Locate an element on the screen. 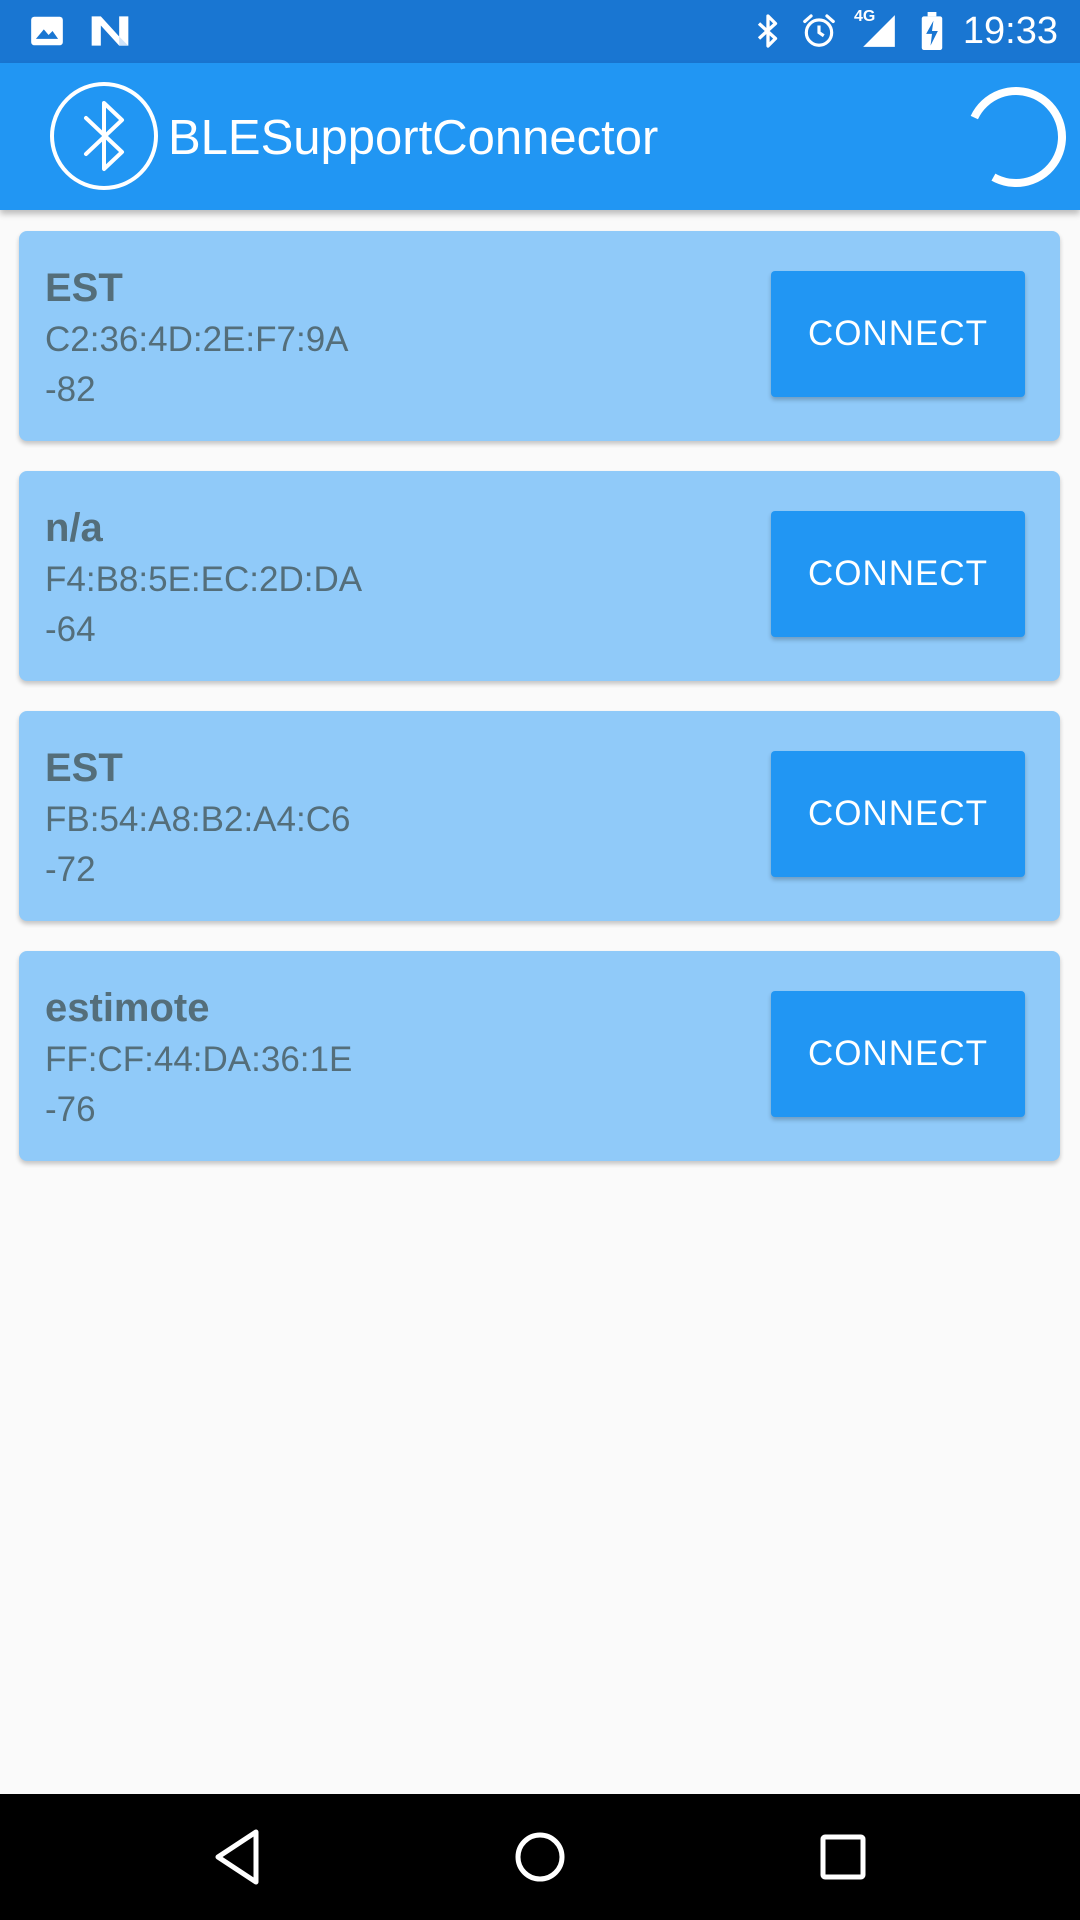 The image size is (1080, 1920). device-rssi: -72 is located at coordinates (70, 869).